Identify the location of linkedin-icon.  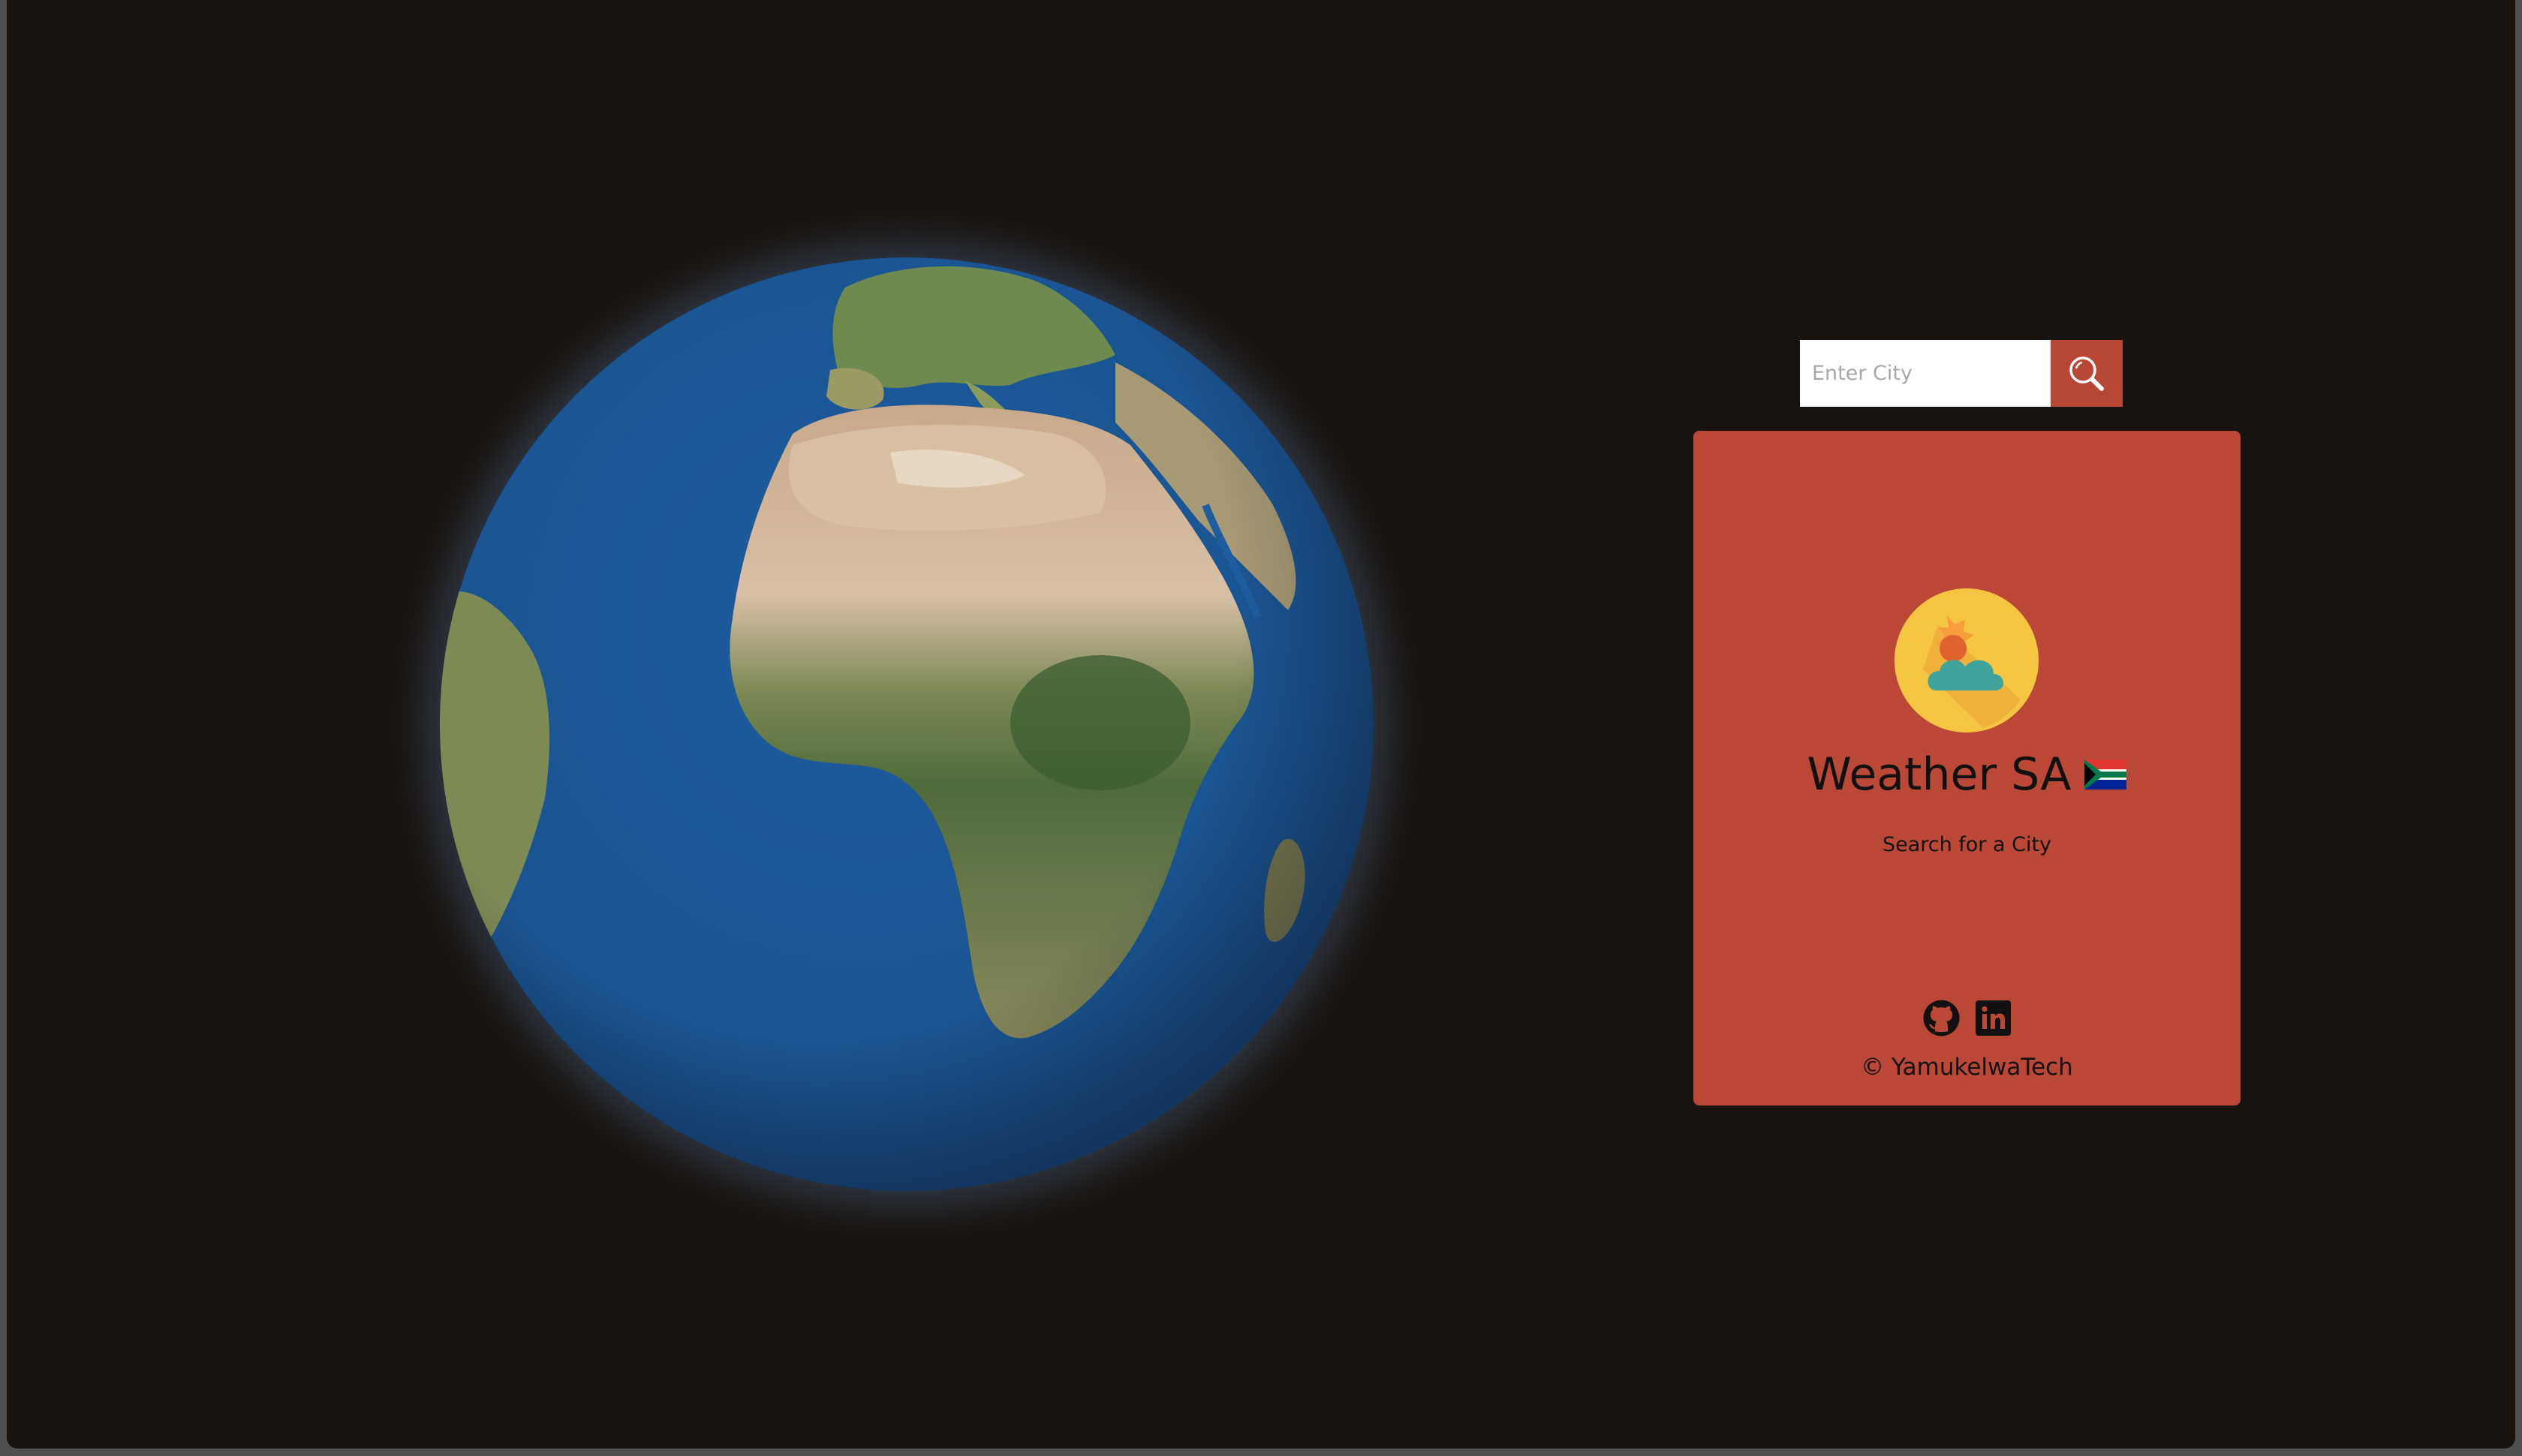
(1993, 1018).